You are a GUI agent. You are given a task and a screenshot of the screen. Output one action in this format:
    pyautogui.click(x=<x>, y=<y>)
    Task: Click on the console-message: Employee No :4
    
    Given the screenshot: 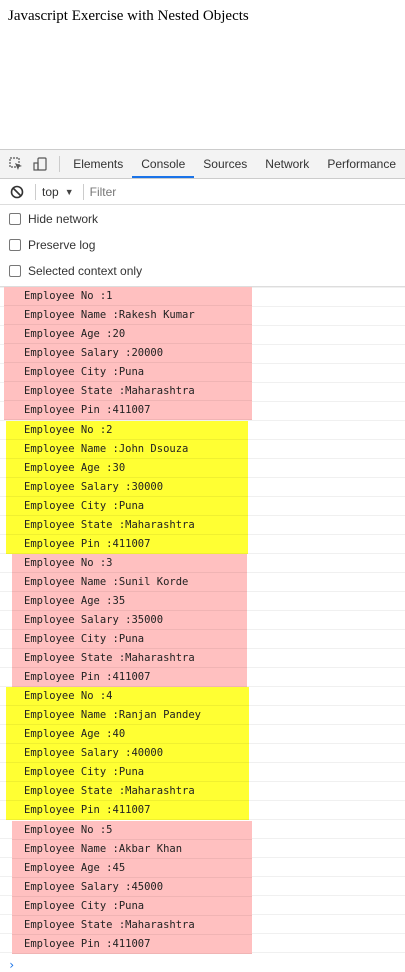 What is the action you would take?
    pyautogui.click(x=127, y=696)
    